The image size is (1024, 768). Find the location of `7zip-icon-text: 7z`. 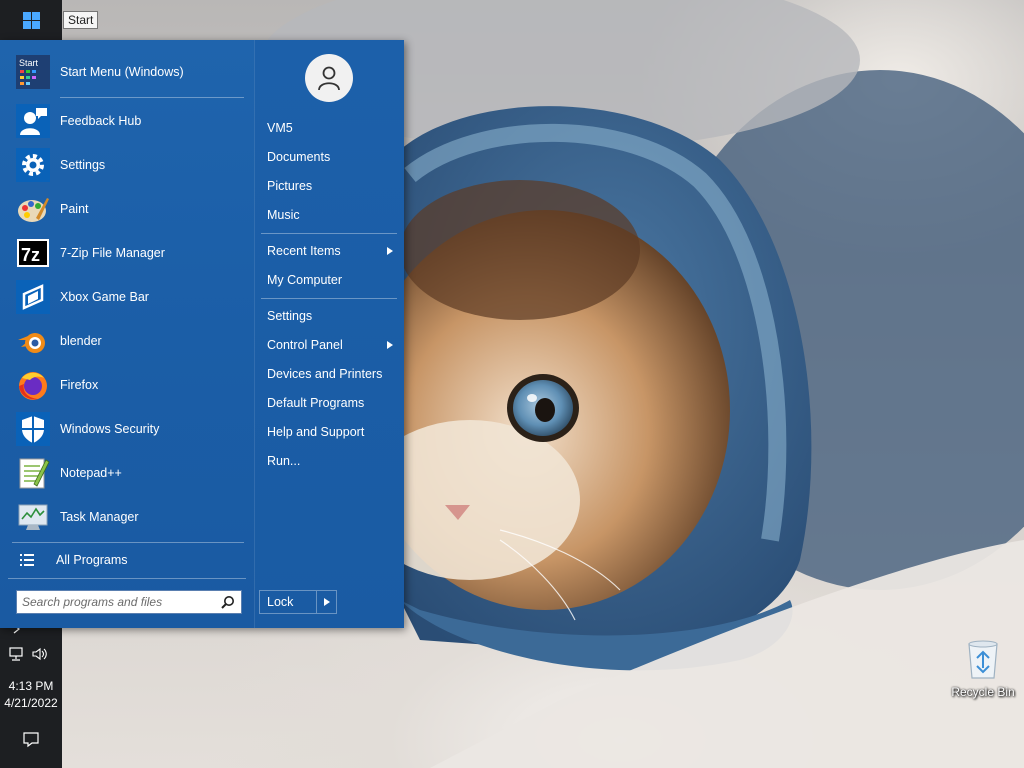

7zip-icon-text: 7z is located at coordinates (30, 255).